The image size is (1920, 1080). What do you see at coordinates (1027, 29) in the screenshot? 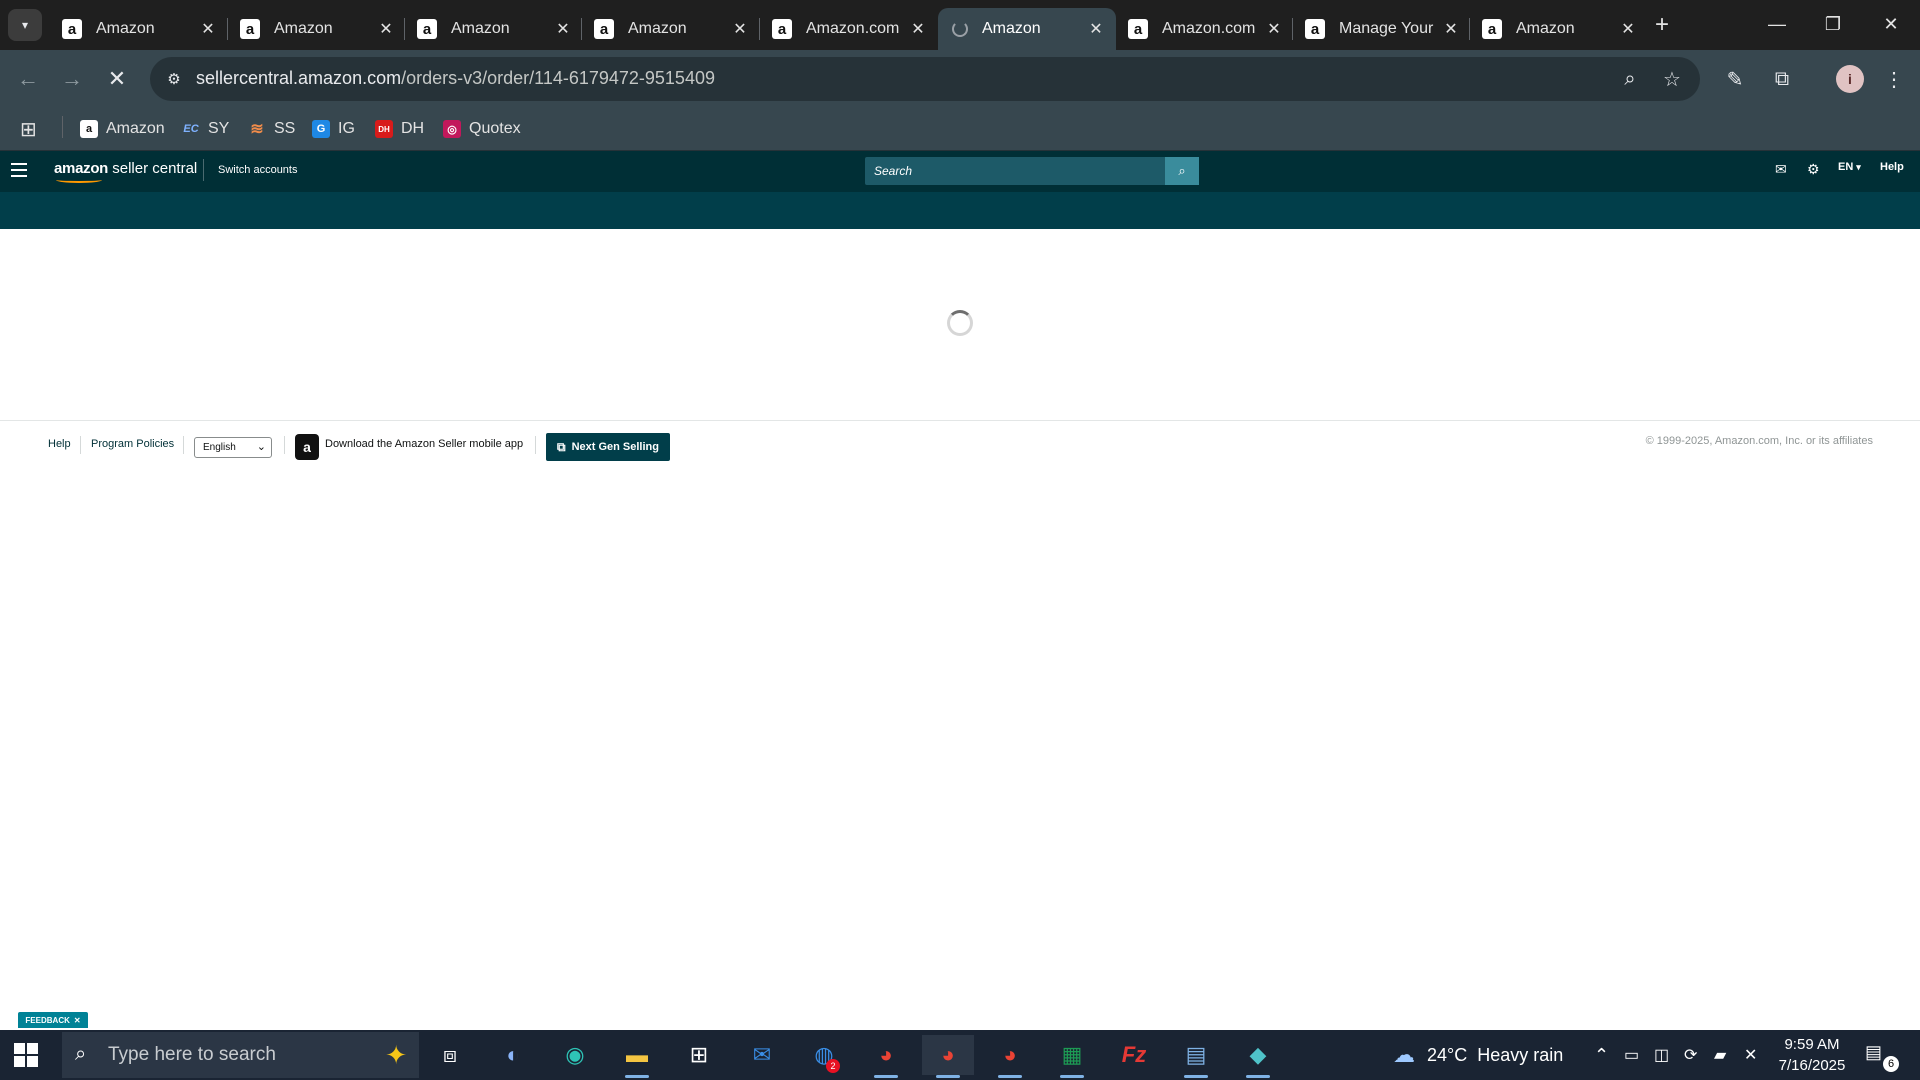
I see `tab-active: Amazon ✕` at bounding box center [1027, 29].